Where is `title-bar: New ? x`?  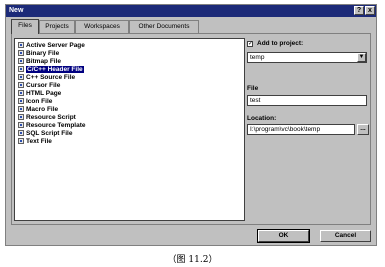
title-bar: New ? x is located at coordinates (191, 11).